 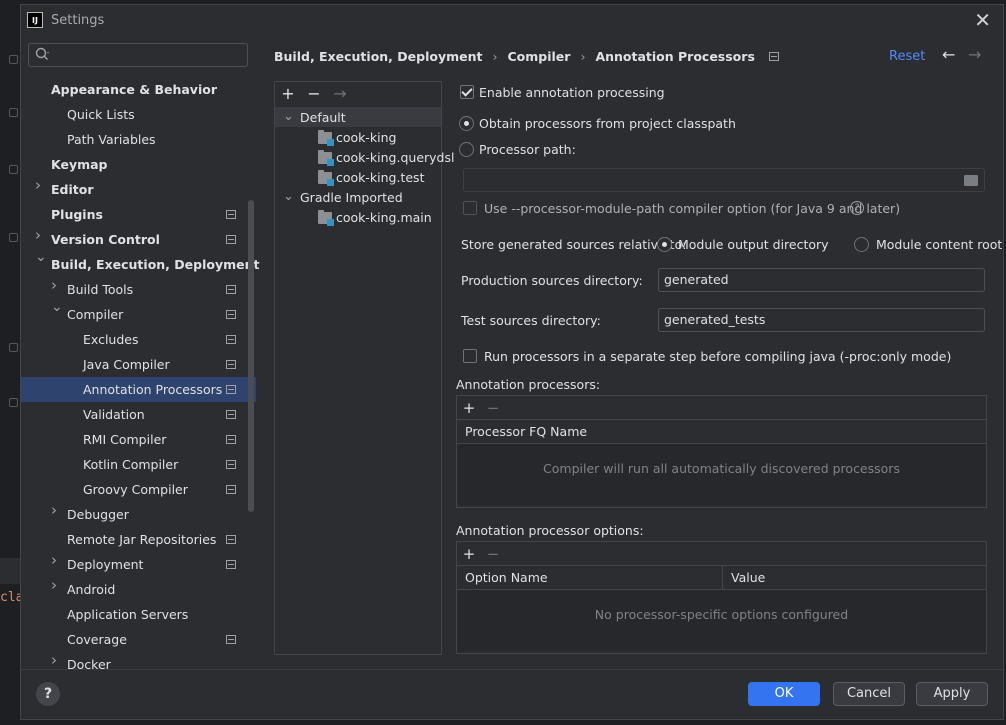 I want to click on module-item: cook-king.test, so click(x=358, y=177).